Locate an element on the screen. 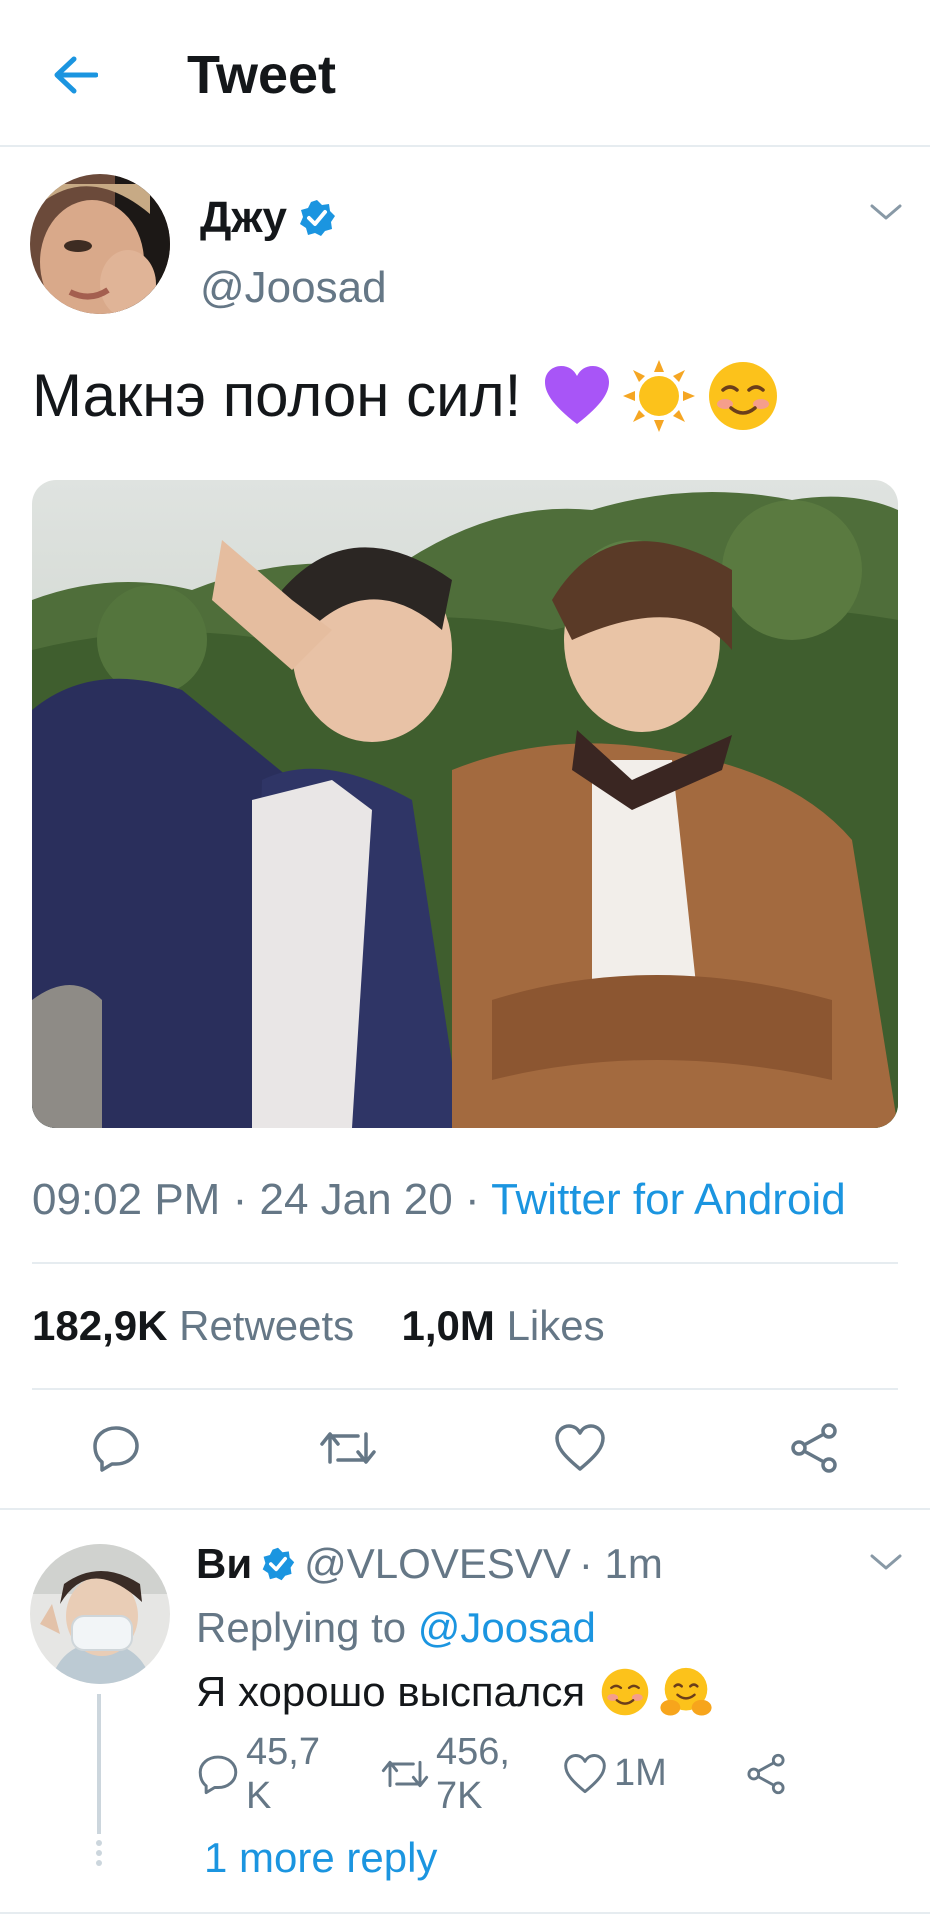 The height and width of the screenshot is (1920, 930). more-replies-link: 1 more reply is located at coordinates (320, 1858).